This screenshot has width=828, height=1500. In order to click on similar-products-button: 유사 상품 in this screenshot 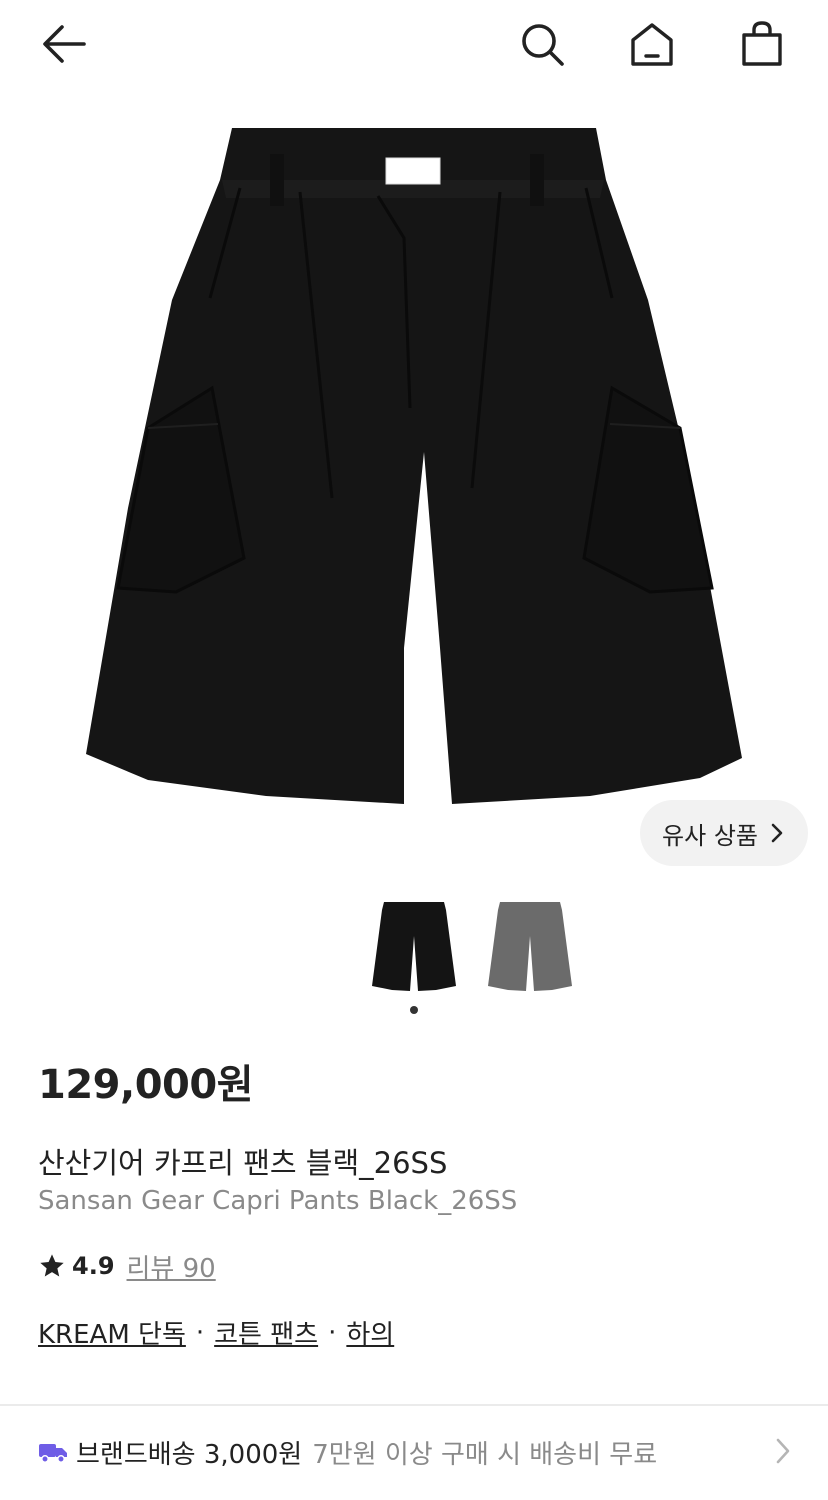, I will do `click(724, 833)`.